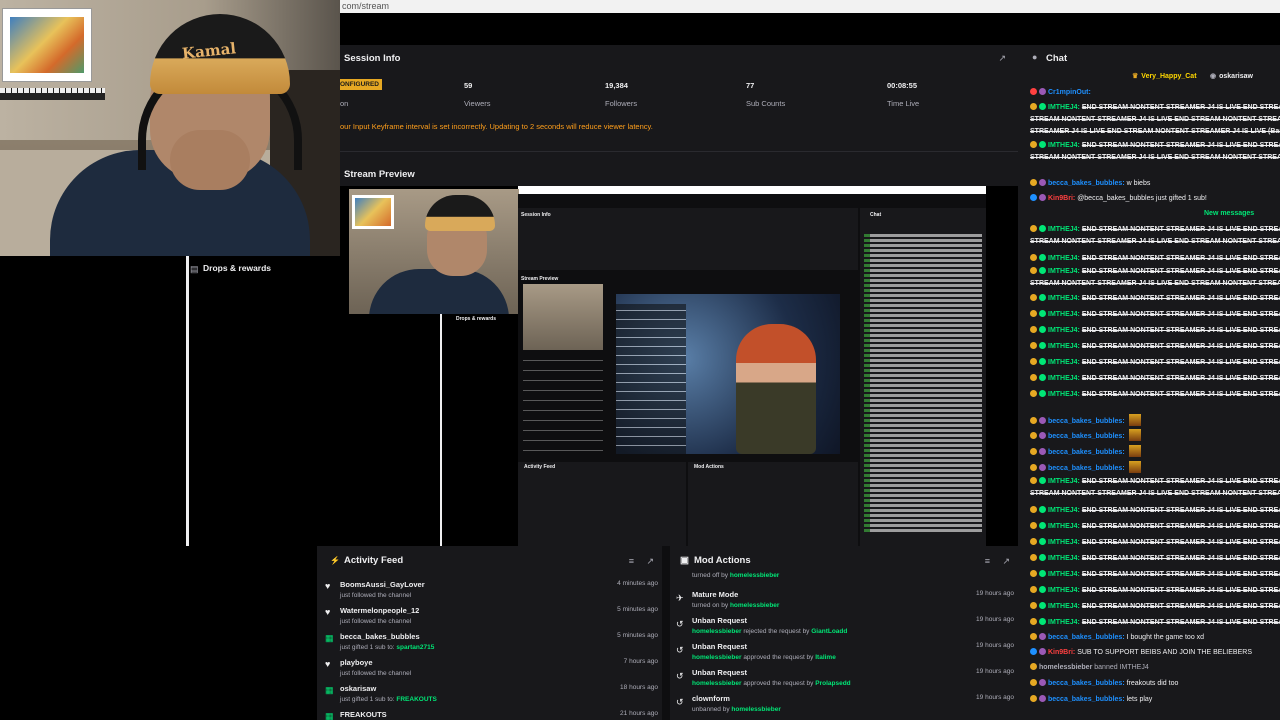 This screenshot has height=720, width=1280. What do you see at coordinates (380, 610) in the screenshot?
I see `activity-user: Watermelonpeople_12` at bounding box center [380, 610].